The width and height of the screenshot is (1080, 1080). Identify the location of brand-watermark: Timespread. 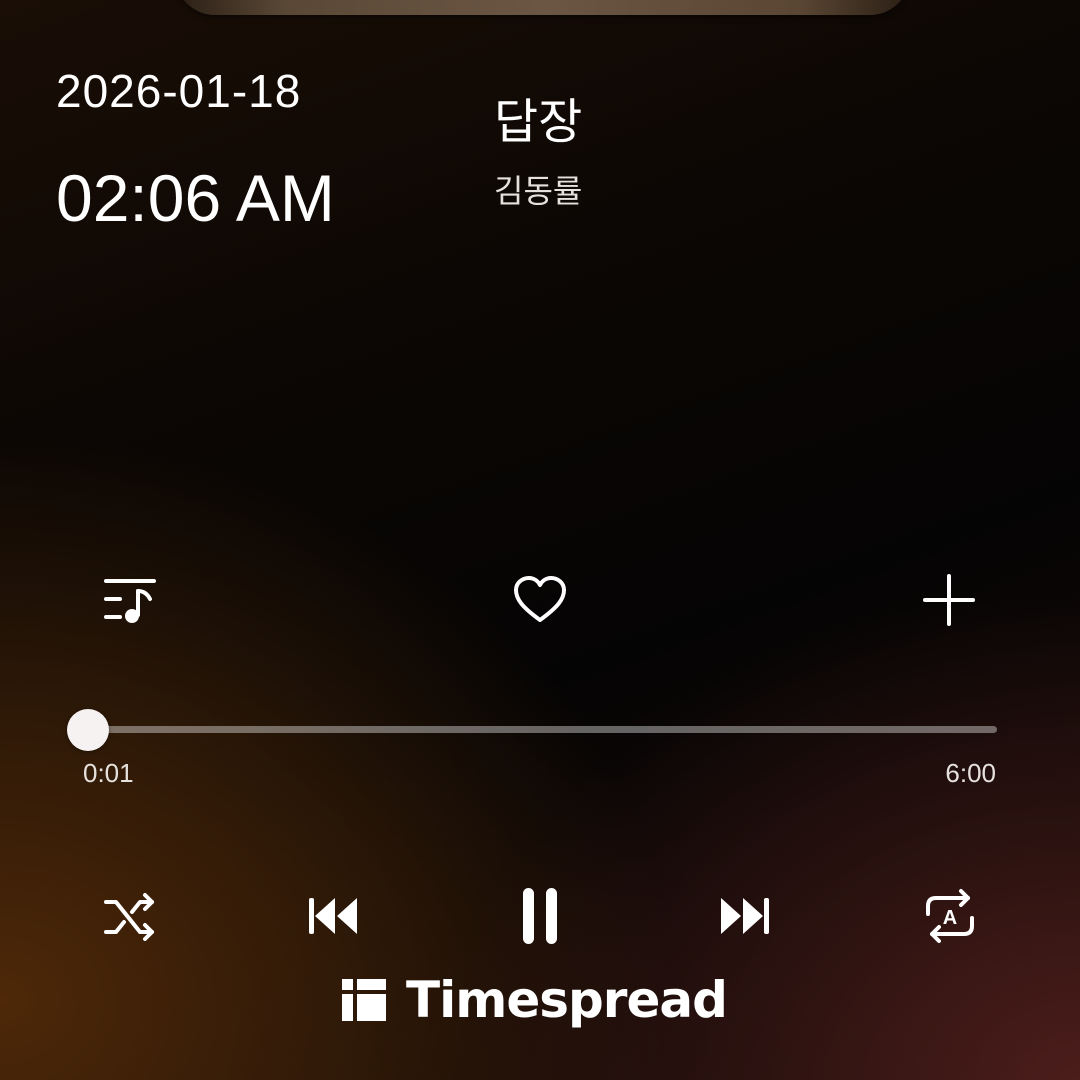
(534, 1000).